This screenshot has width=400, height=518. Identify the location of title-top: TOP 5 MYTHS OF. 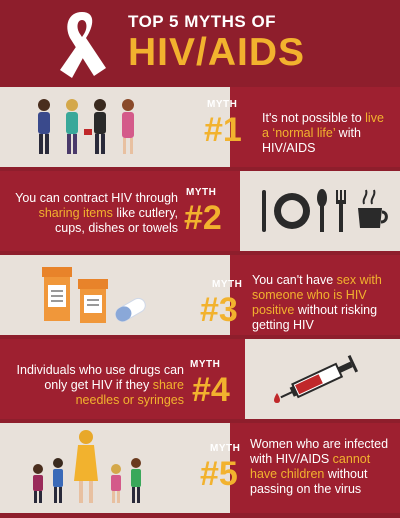
(202, 21).